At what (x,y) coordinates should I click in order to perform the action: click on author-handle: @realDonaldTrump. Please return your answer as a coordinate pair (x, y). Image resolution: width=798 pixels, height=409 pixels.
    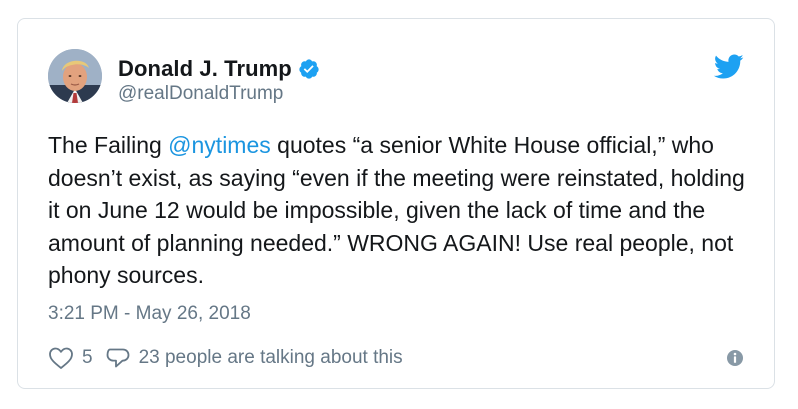
    Looking at the image, I should click on (200, 94).